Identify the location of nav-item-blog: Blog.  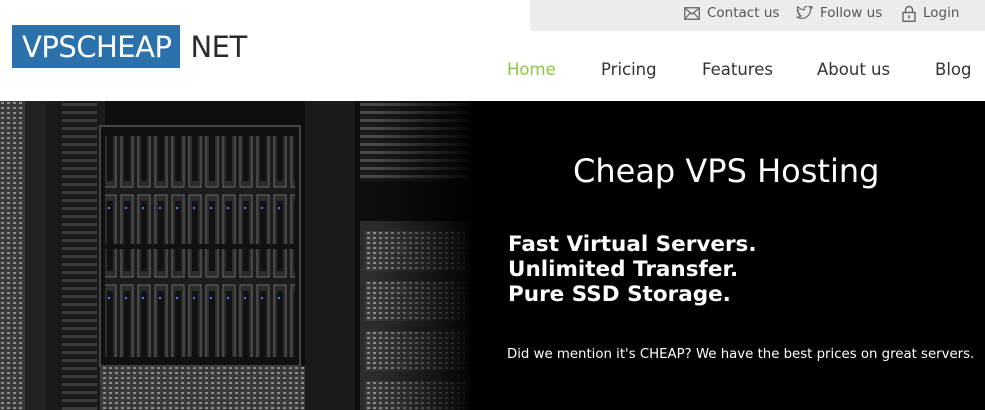
(953, 69).